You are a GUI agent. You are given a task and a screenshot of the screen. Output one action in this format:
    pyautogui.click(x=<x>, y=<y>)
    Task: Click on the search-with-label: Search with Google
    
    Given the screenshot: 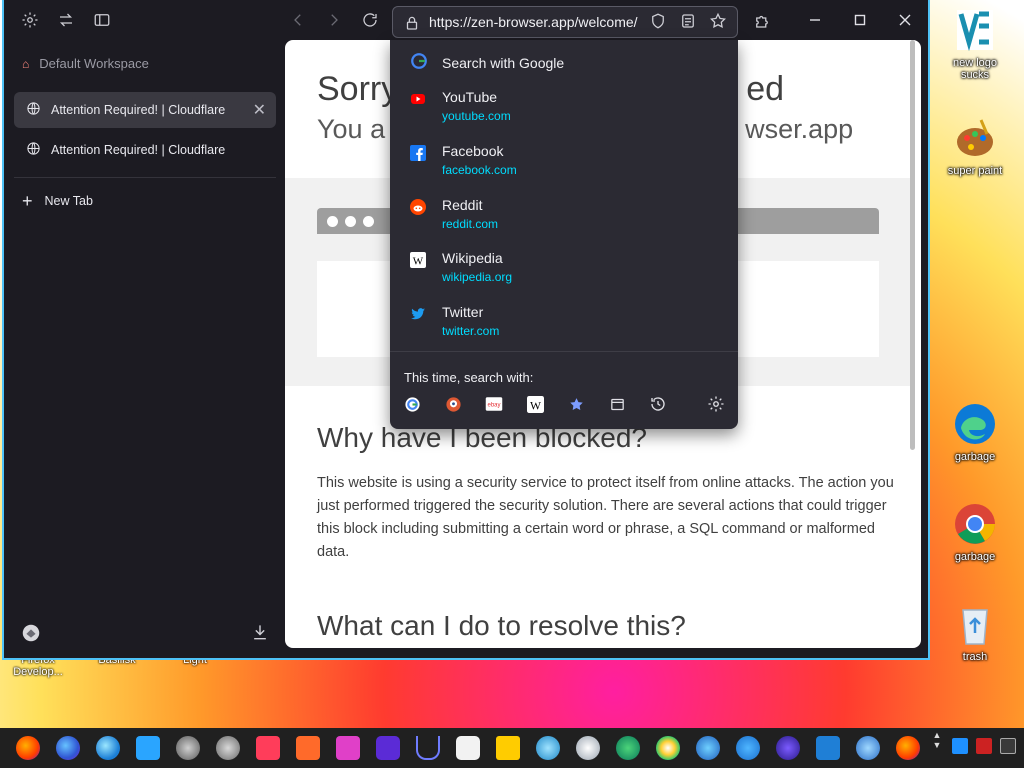 What is the action you would take?
    pyautogui.click(x=503, y=62)
    